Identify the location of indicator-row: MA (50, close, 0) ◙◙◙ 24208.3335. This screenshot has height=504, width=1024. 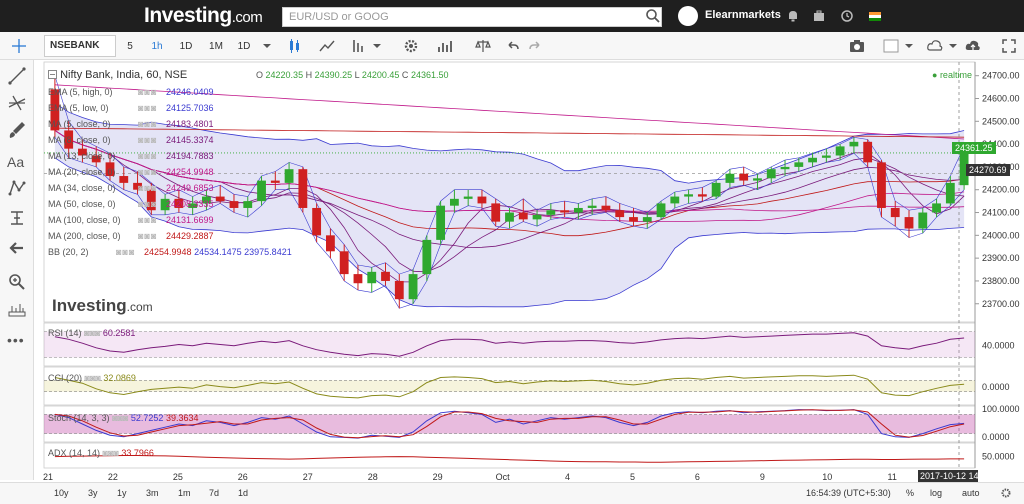
(170, 204).